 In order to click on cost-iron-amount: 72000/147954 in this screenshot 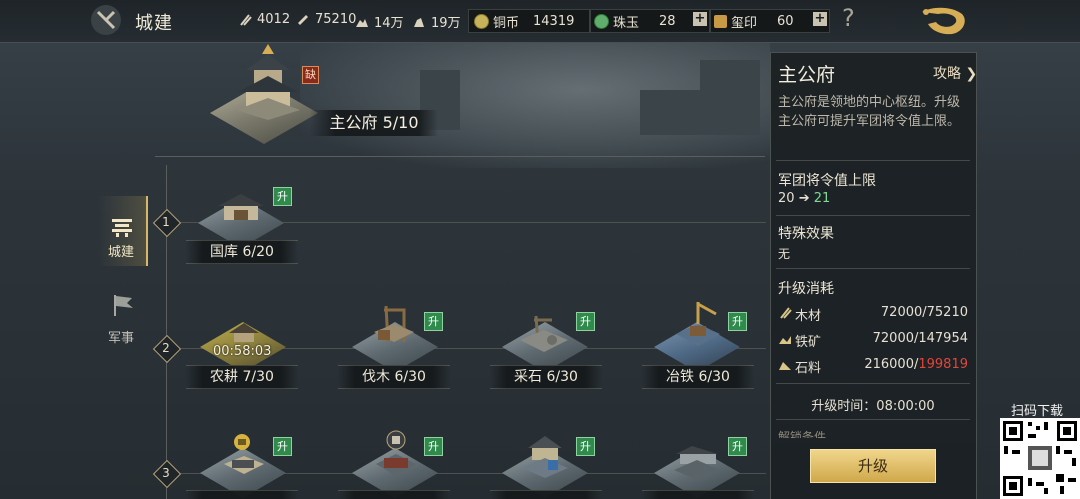, I will do `click(920, 338)`.